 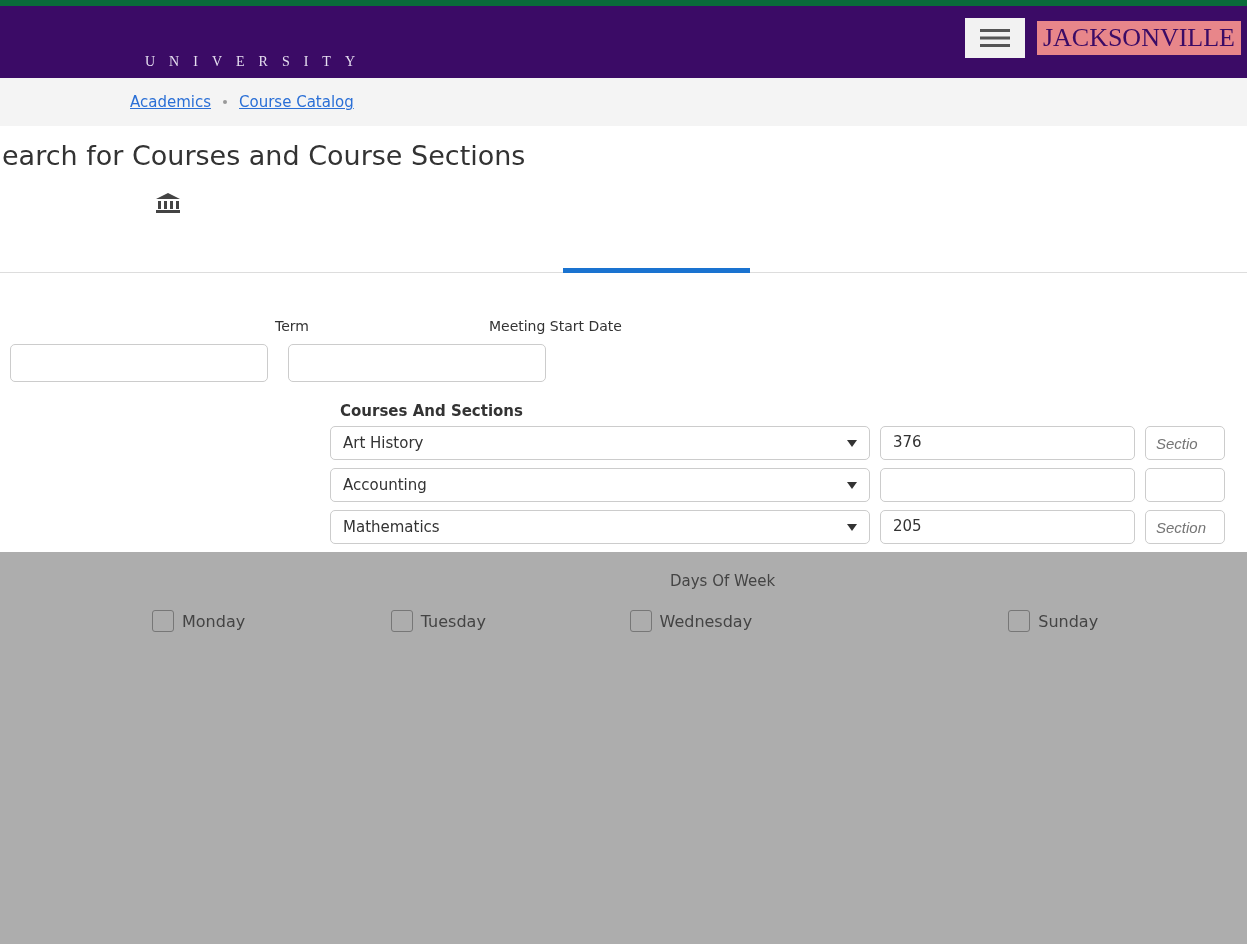 I want to click on menu-button, so click(x=994, y=38).